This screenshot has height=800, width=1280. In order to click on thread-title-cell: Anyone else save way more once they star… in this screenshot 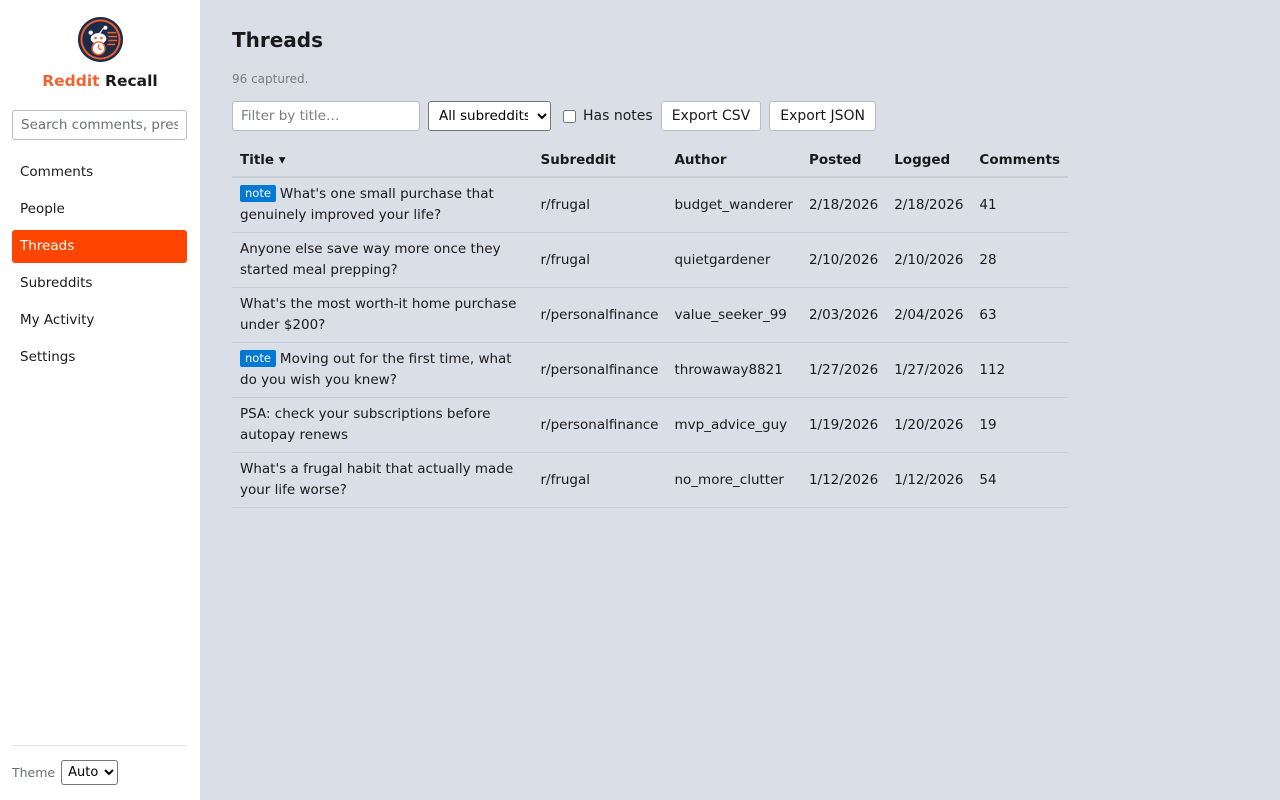, I will do `click(382, 260)`.